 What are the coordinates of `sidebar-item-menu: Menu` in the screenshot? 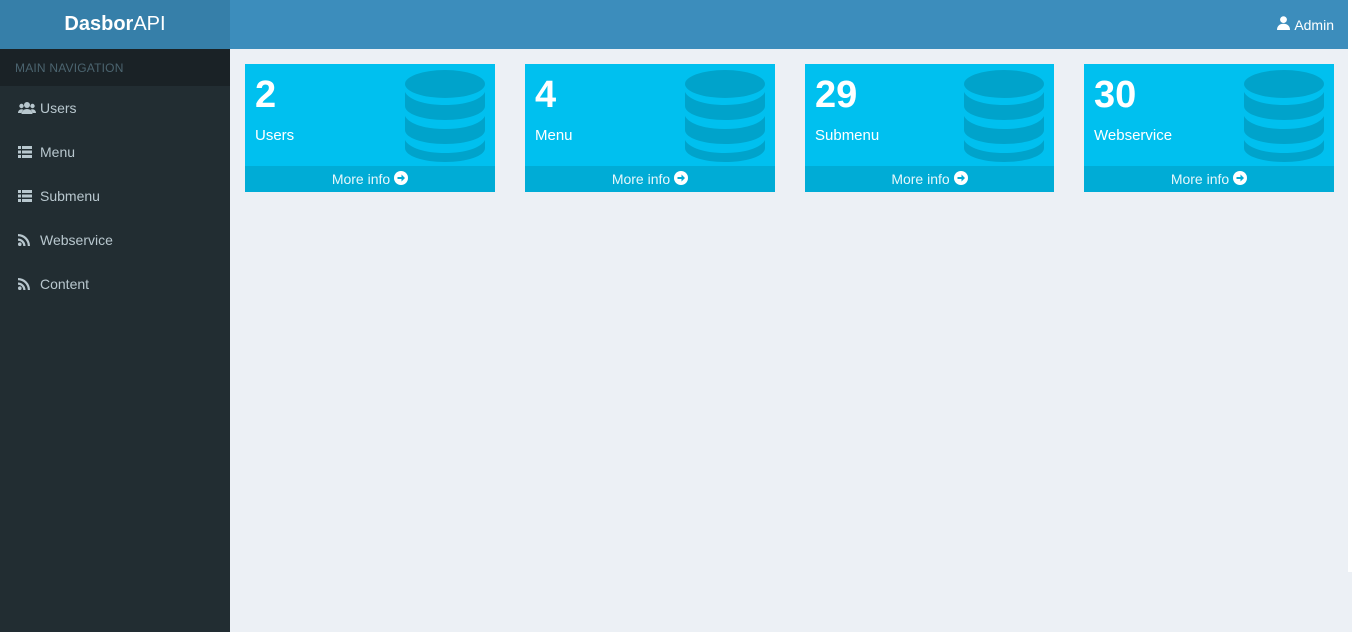 It's located at (115, 152).